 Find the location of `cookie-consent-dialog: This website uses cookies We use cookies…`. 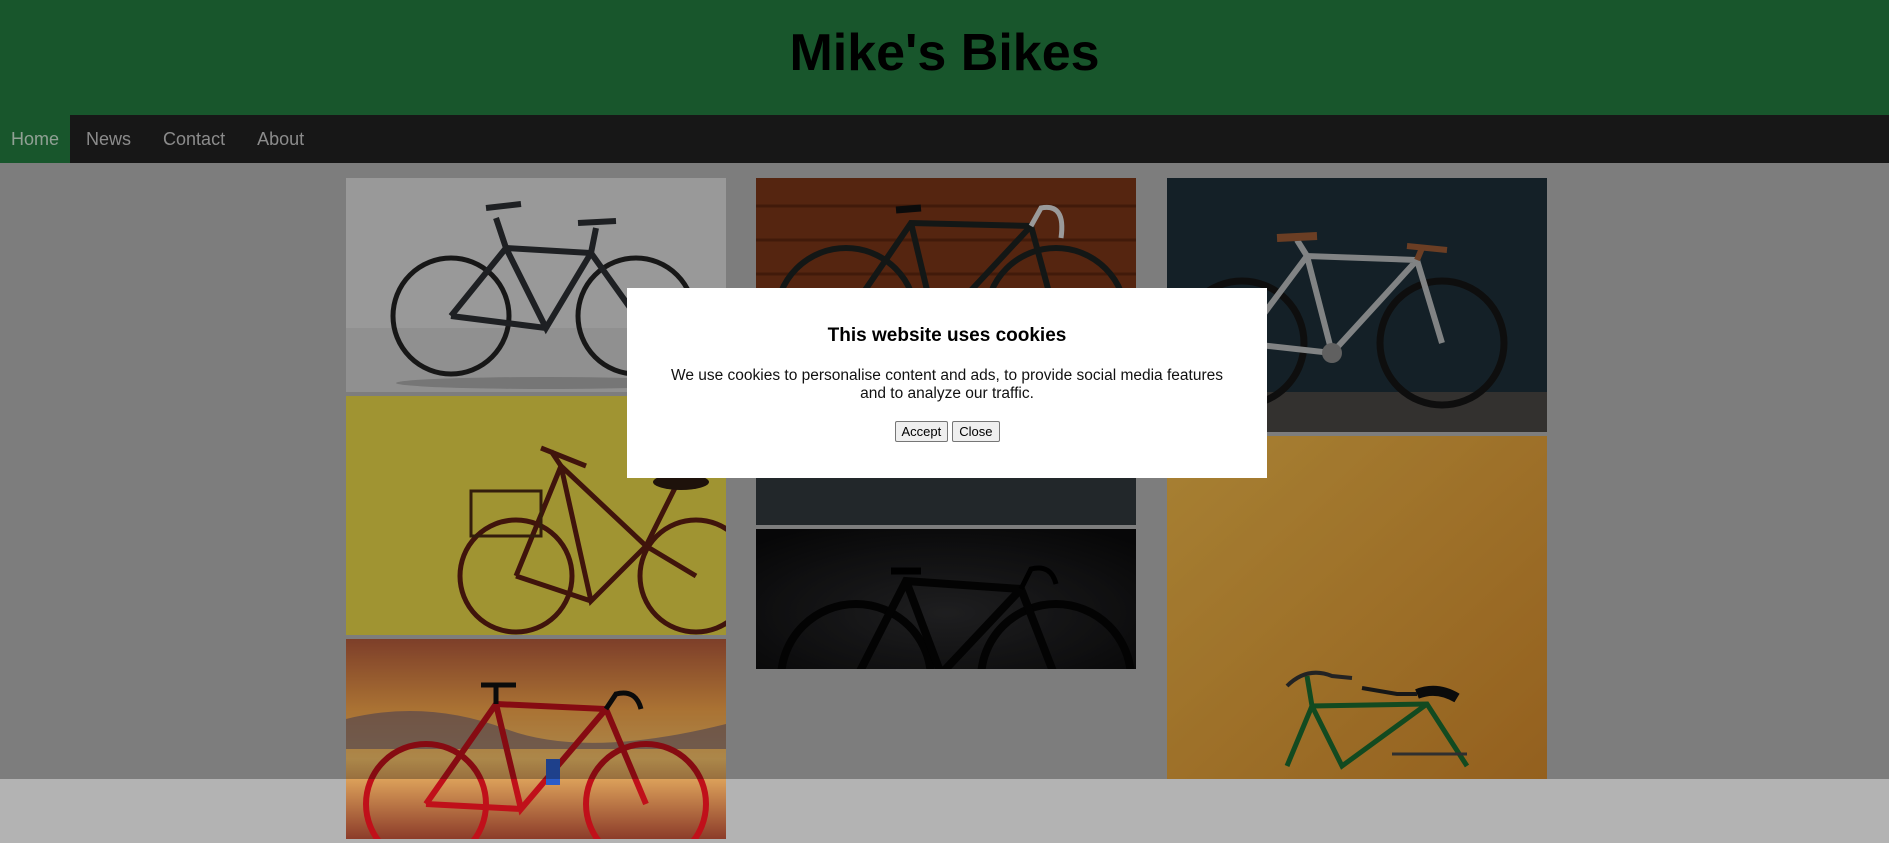

cookie-consent-dialog: This website uses cookies We use cookies… is located at coordinates (947, 383).